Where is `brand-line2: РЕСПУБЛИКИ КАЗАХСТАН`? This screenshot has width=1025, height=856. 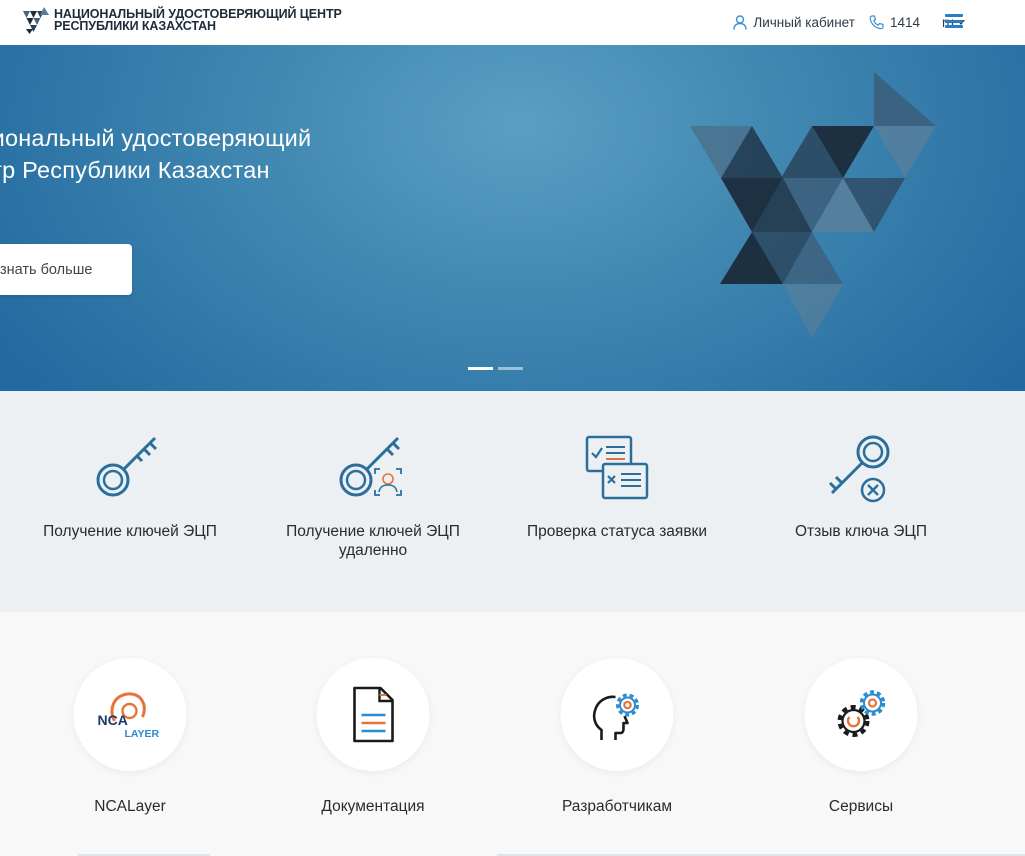
brand-line2: РЕСПУБЛИКИ КАЗАХСТАН is located at coordinates (135, 26).